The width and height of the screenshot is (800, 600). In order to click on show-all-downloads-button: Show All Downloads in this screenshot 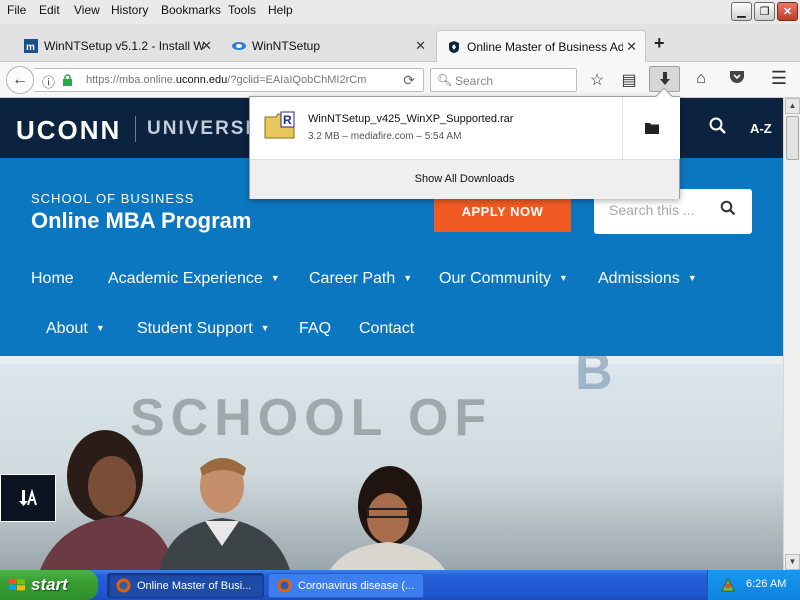, I will do `click(464, 179)`.